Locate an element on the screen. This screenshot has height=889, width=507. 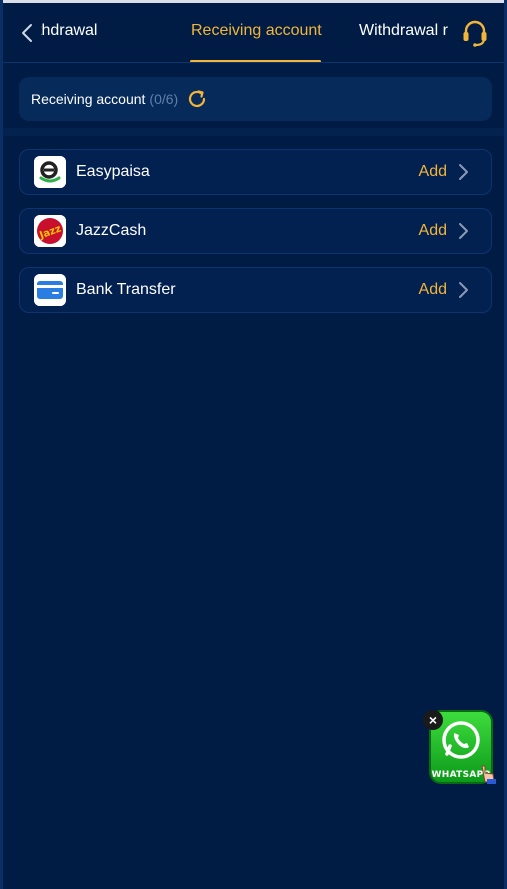
list-item-bank-transfer: Bank Transfer Add is located at coordinates (255, 290).